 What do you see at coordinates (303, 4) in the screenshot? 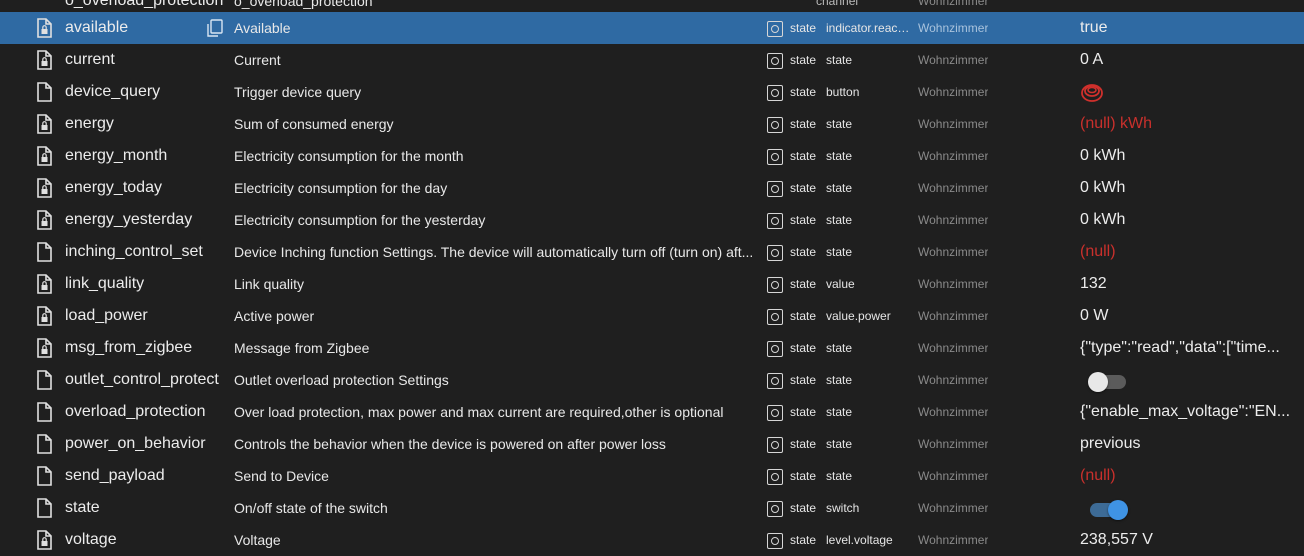
I see `object-name: o_overload_protection` at bounding box center [303, 4].